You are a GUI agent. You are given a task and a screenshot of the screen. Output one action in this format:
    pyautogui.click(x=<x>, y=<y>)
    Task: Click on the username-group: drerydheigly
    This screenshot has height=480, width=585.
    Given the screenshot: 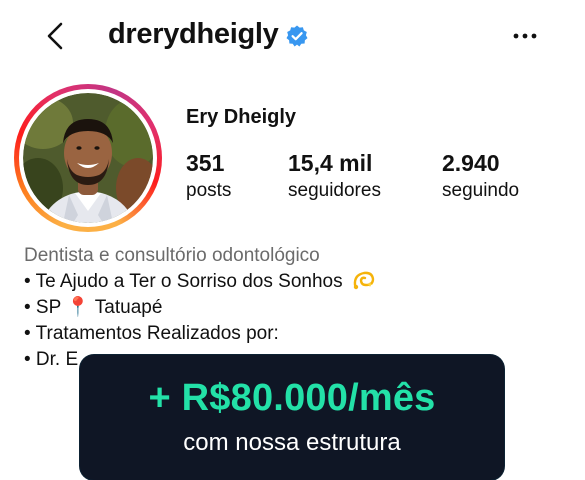 What is the action you would take?
    pyautogui.click(x=208, y=34)
    